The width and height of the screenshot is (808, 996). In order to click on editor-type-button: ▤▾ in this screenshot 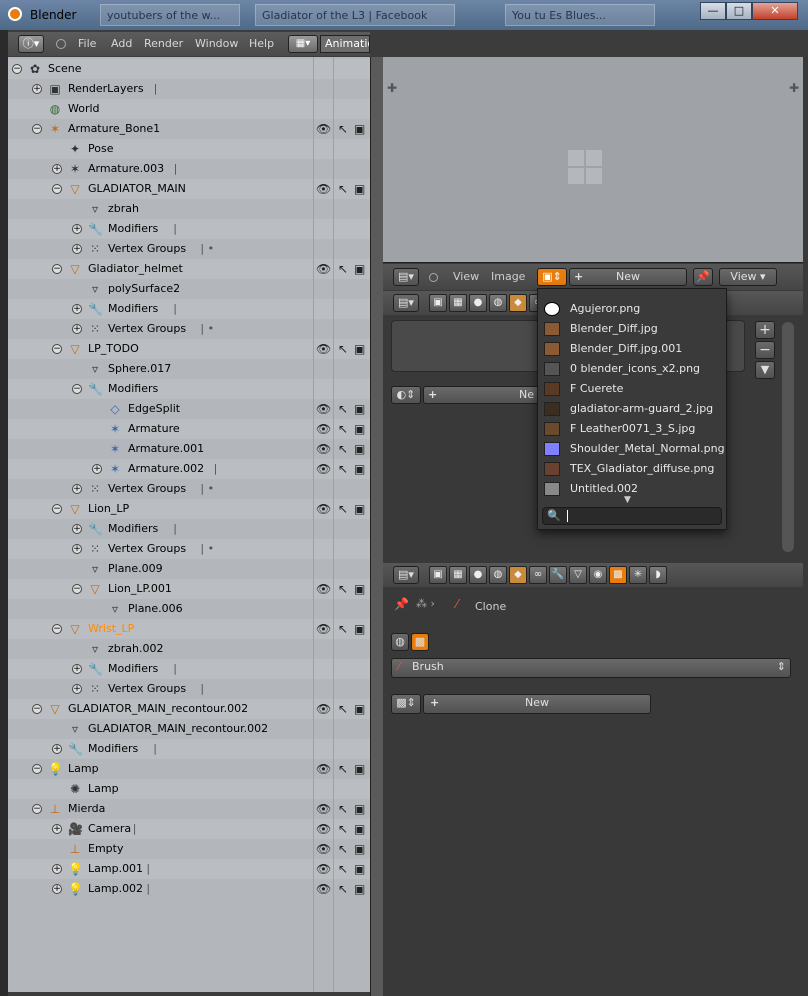, I will do `click(406, 575)`.